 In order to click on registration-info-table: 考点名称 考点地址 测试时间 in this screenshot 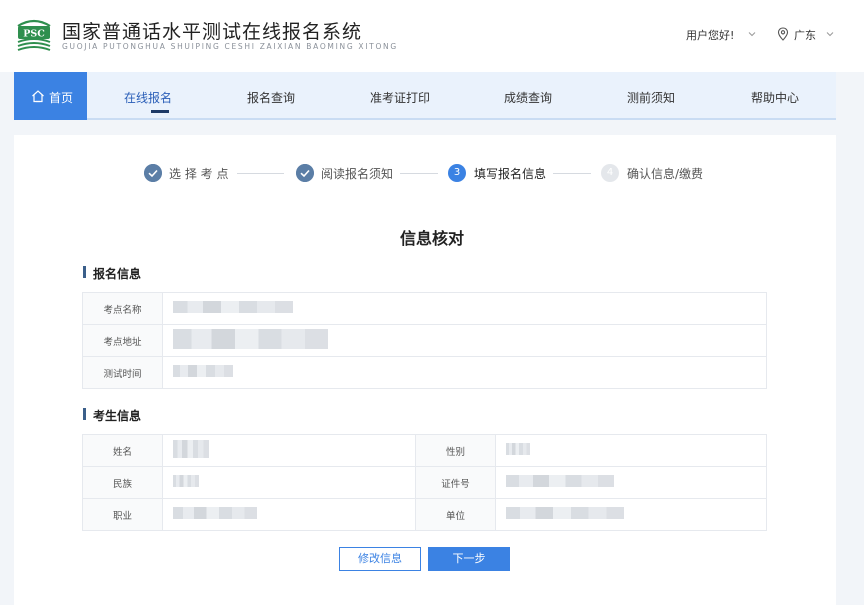, I will do `click(424, 340)`.